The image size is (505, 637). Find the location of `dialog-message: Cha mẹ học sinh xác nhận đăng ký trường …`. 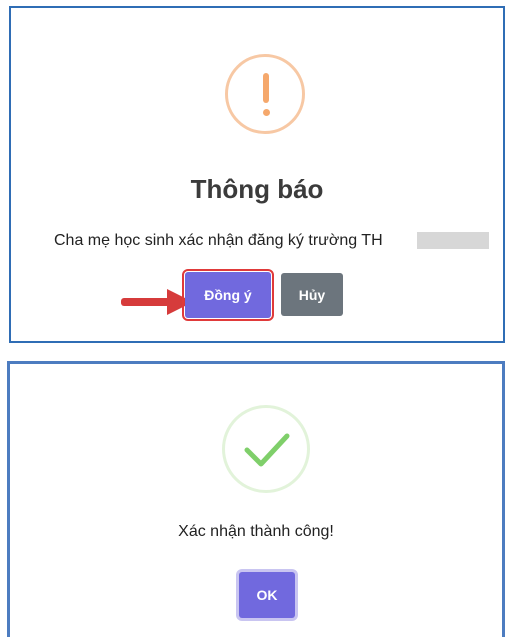

dialog-message: Cha mẹ học sinh xác nhận đăng ký trường … is located at coordinates (218, 240).